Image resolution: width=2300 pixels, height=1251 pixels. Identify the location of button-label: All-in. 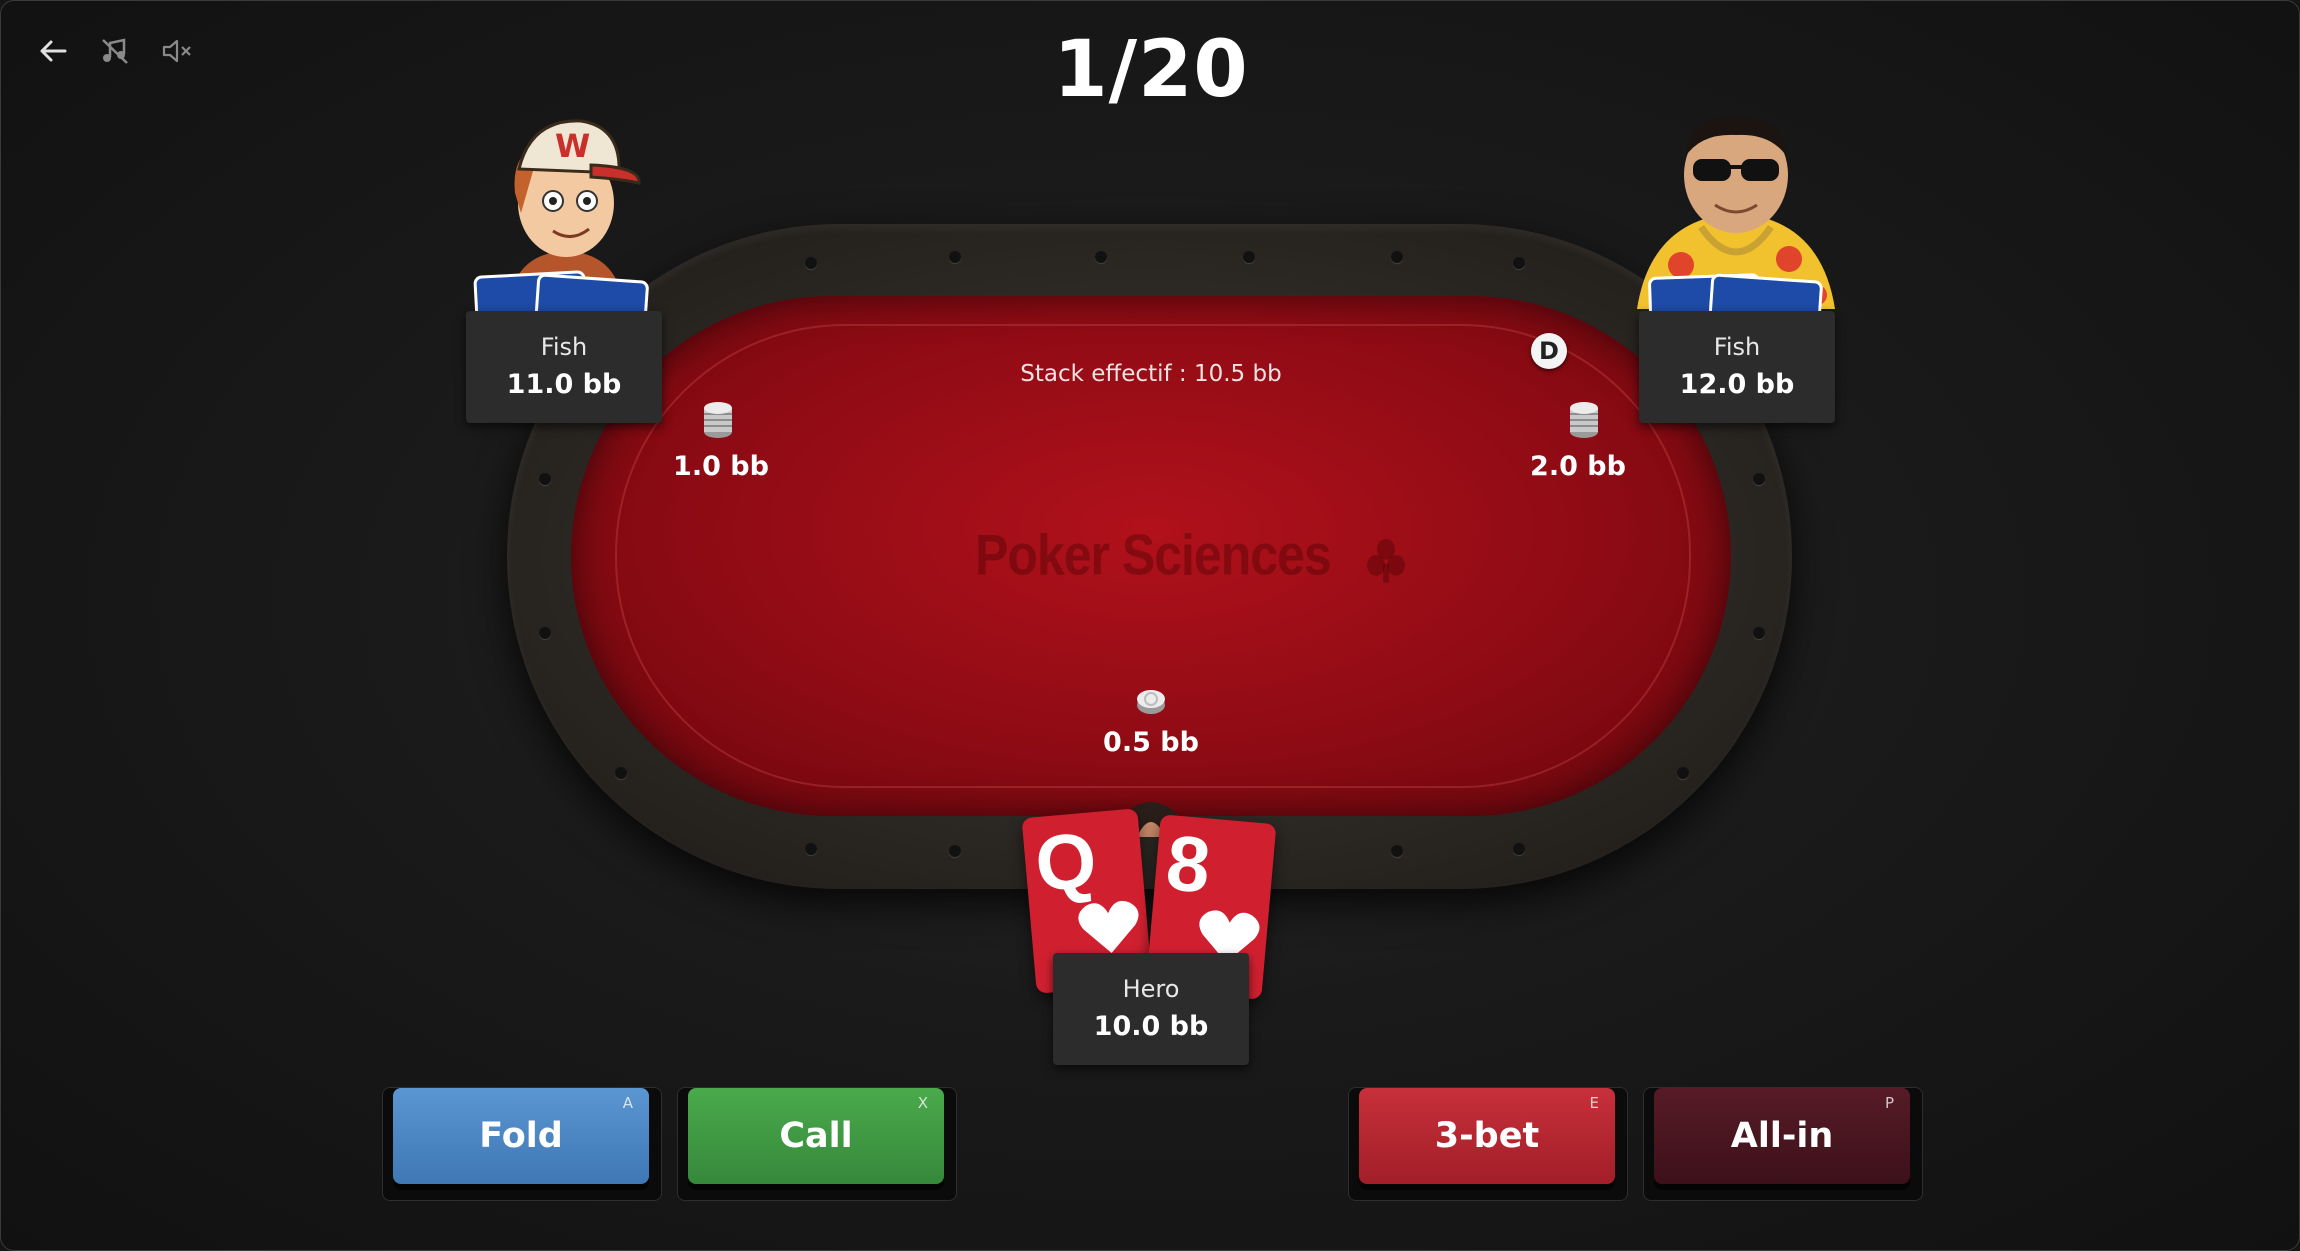
(1782, 1136).